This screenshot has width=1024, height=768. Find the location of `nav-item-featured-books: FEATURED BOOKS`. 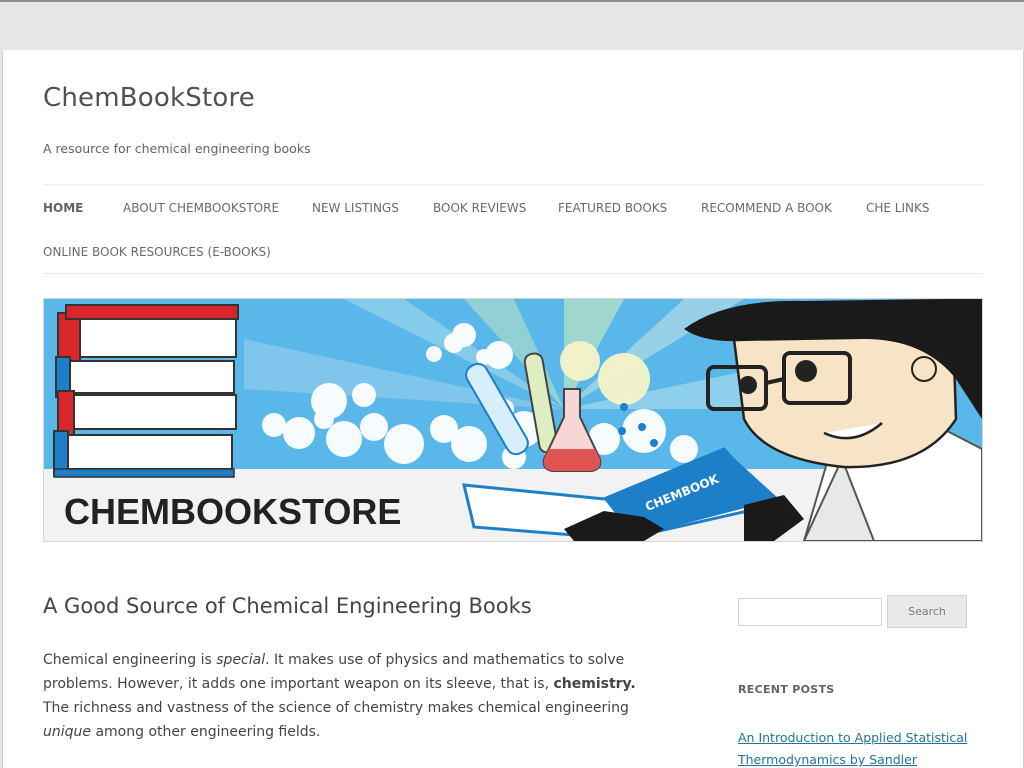

nav-item-featured-books: FEATURED BOOKS is located at coordinates (612, 208).